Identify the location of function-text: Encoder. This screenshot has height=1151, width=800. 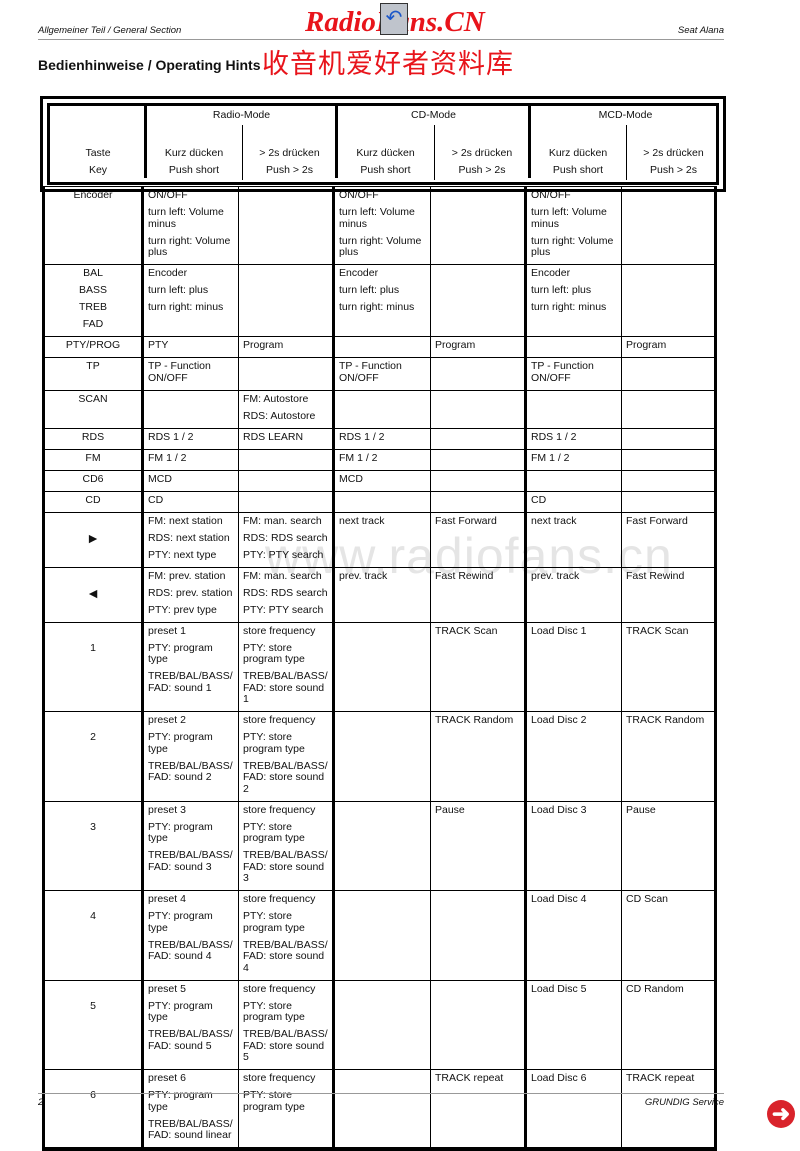
(359, 273).